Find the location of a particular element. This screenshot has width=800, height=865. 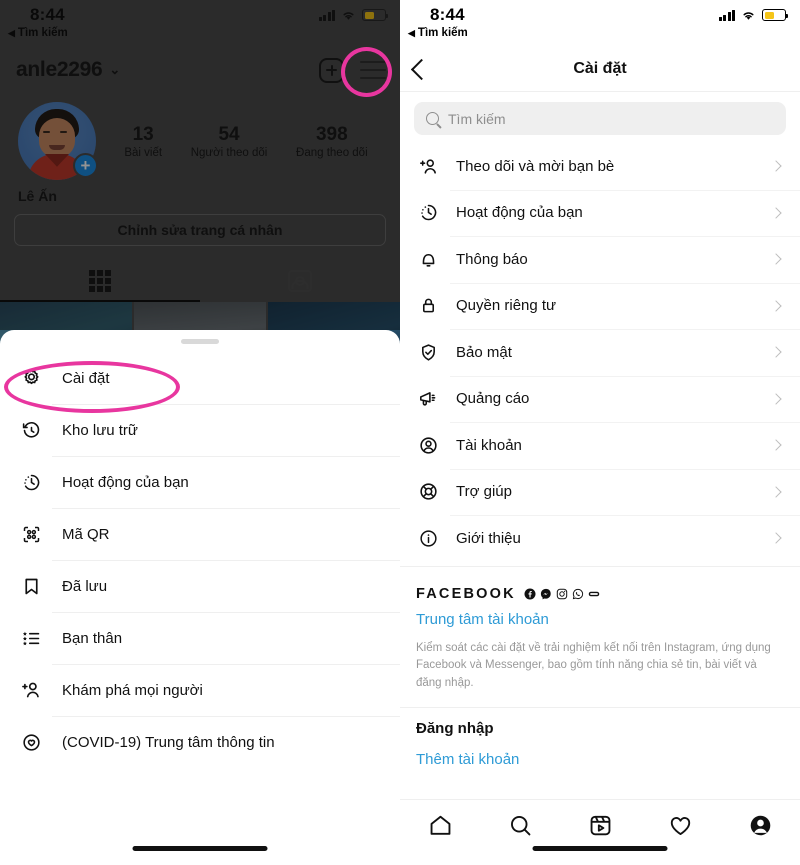

avatar: + is located at coordinates (58, 141).